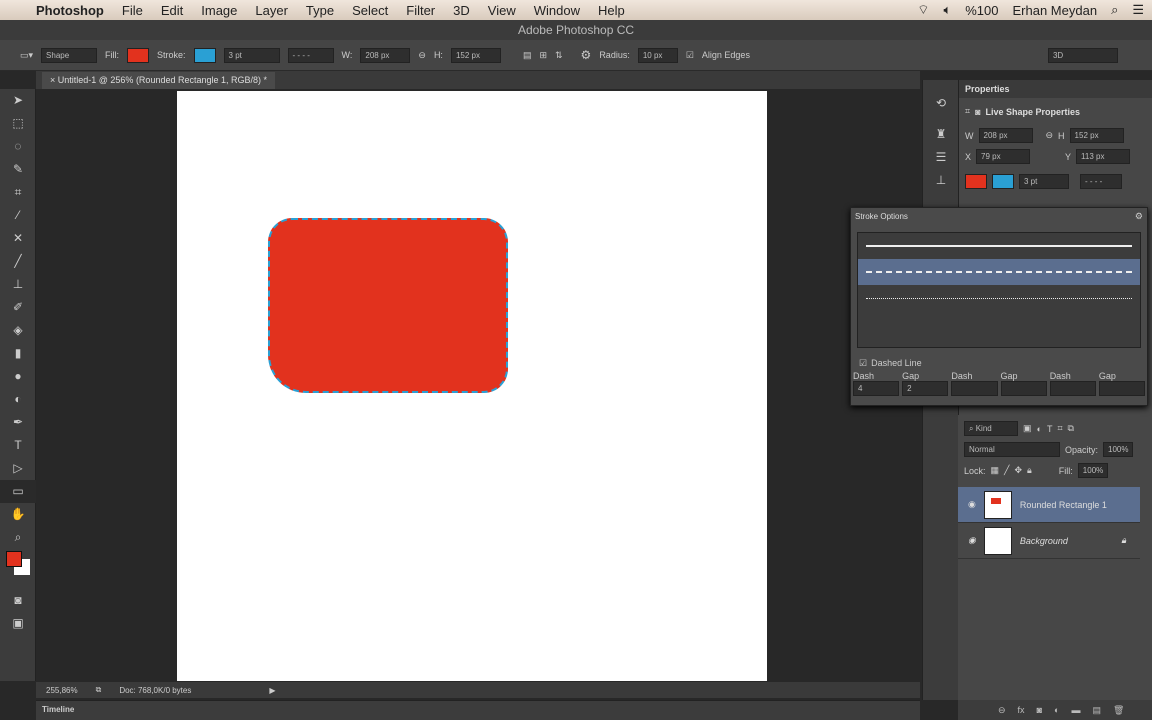  Describe the element at coordinates (17, 569) in the screenshot. I see `color-swatches` at that location.